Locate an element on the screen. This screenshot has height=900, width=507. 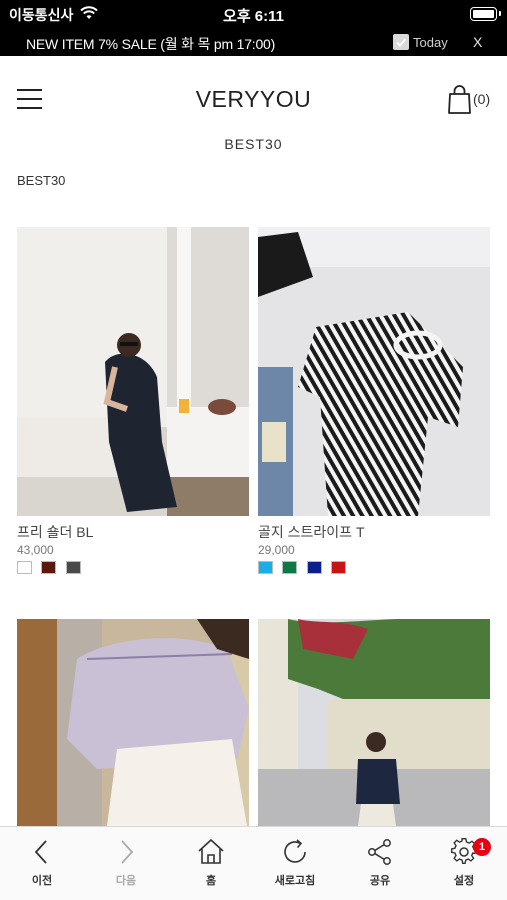
brand-logo: VERYYOU is located at coordinates (253, 99).